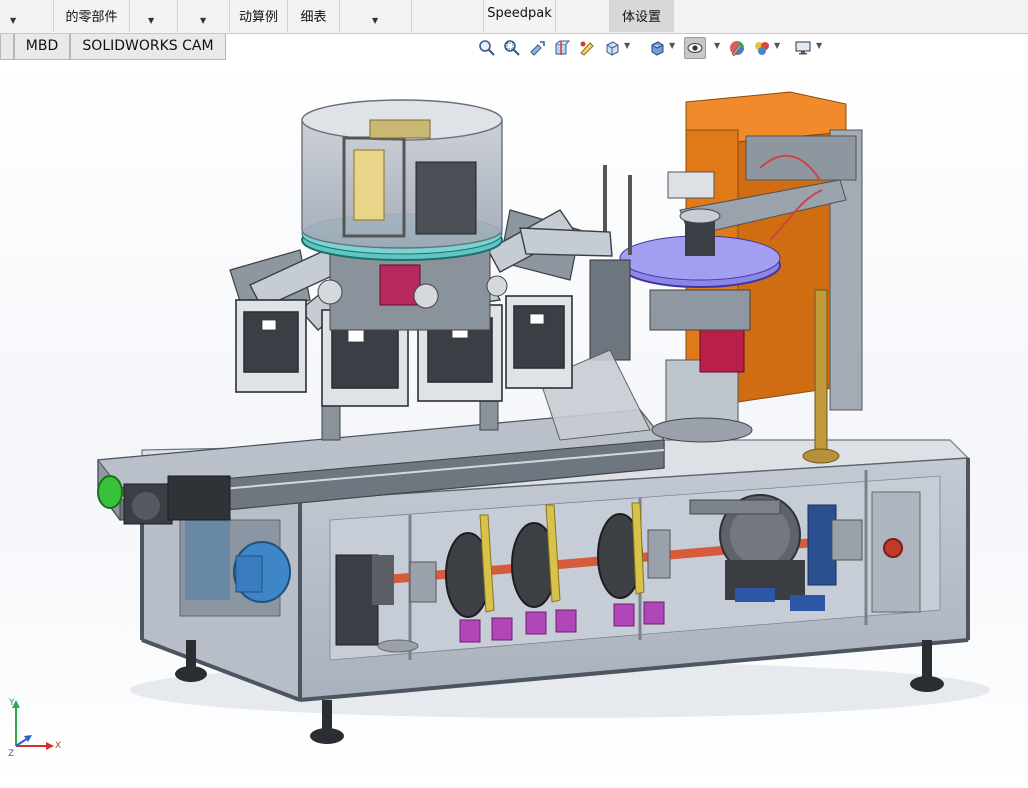 Image resolution: width=1028 pixels, height=788 pixels. Describe the element at coordinates (58, 746) in the screenshot. I see `triad-x-label: X` at that location.